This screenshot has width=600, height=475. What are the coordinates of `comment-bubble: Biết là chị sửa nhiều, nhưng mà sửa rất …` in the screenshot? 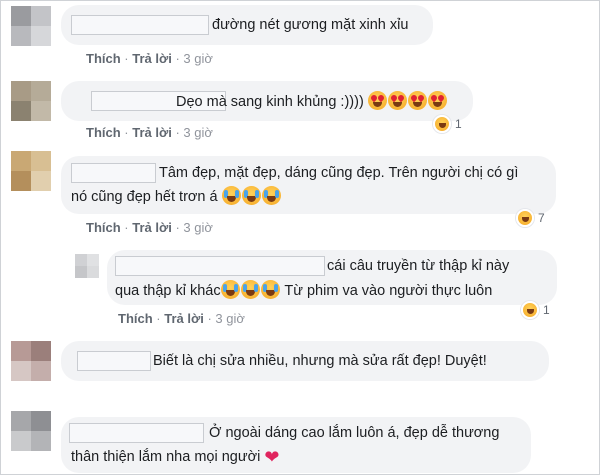 It's located at (305, 361).